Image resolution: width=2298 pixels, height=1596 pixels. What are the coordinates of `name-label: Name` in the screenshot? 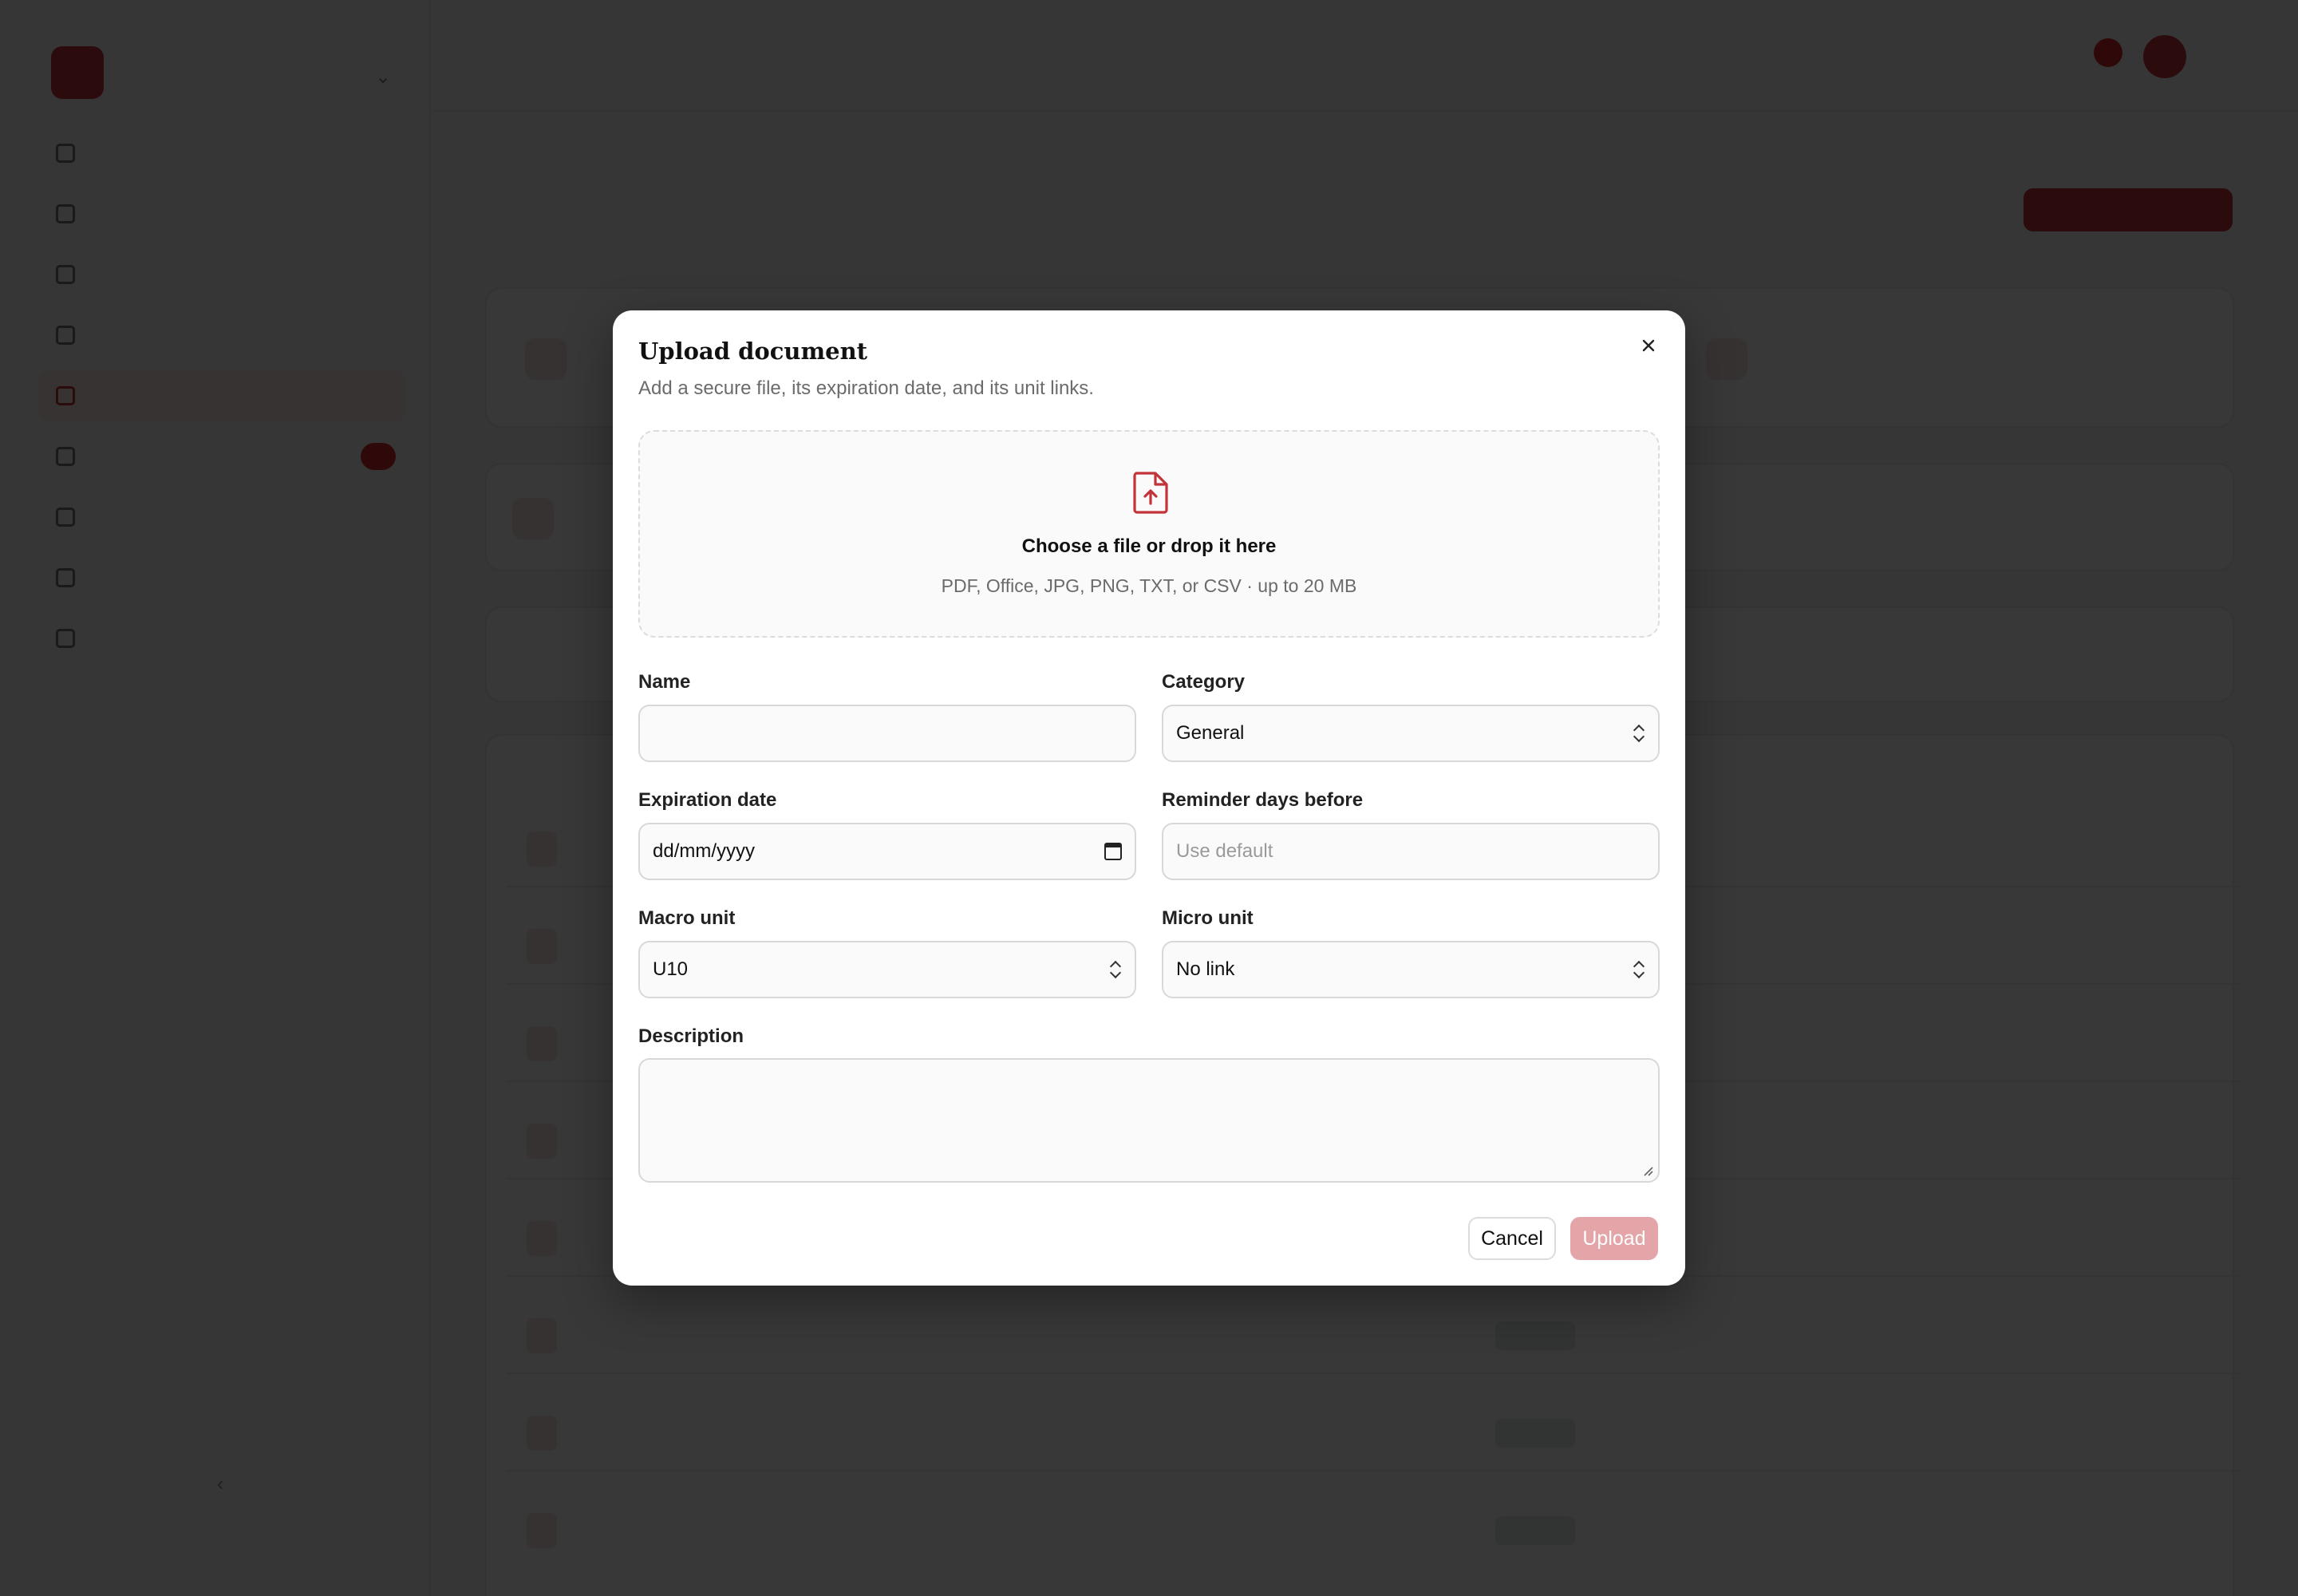 It's located at (665, 682).